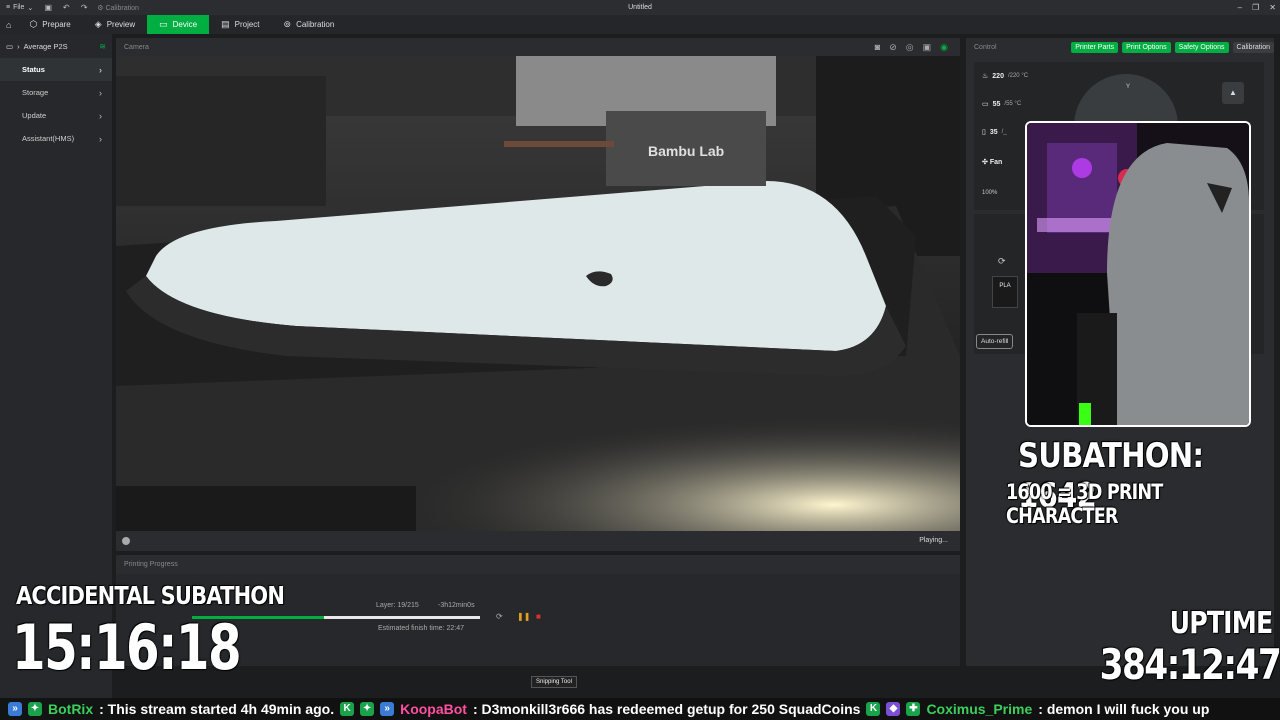 Image resolution: width=1280 pixels, height=720 pixels. What do you see at coordinates (84, 8) in the screenshot?
I see `redo-icon: ↷` at bounding box center [84, 8].